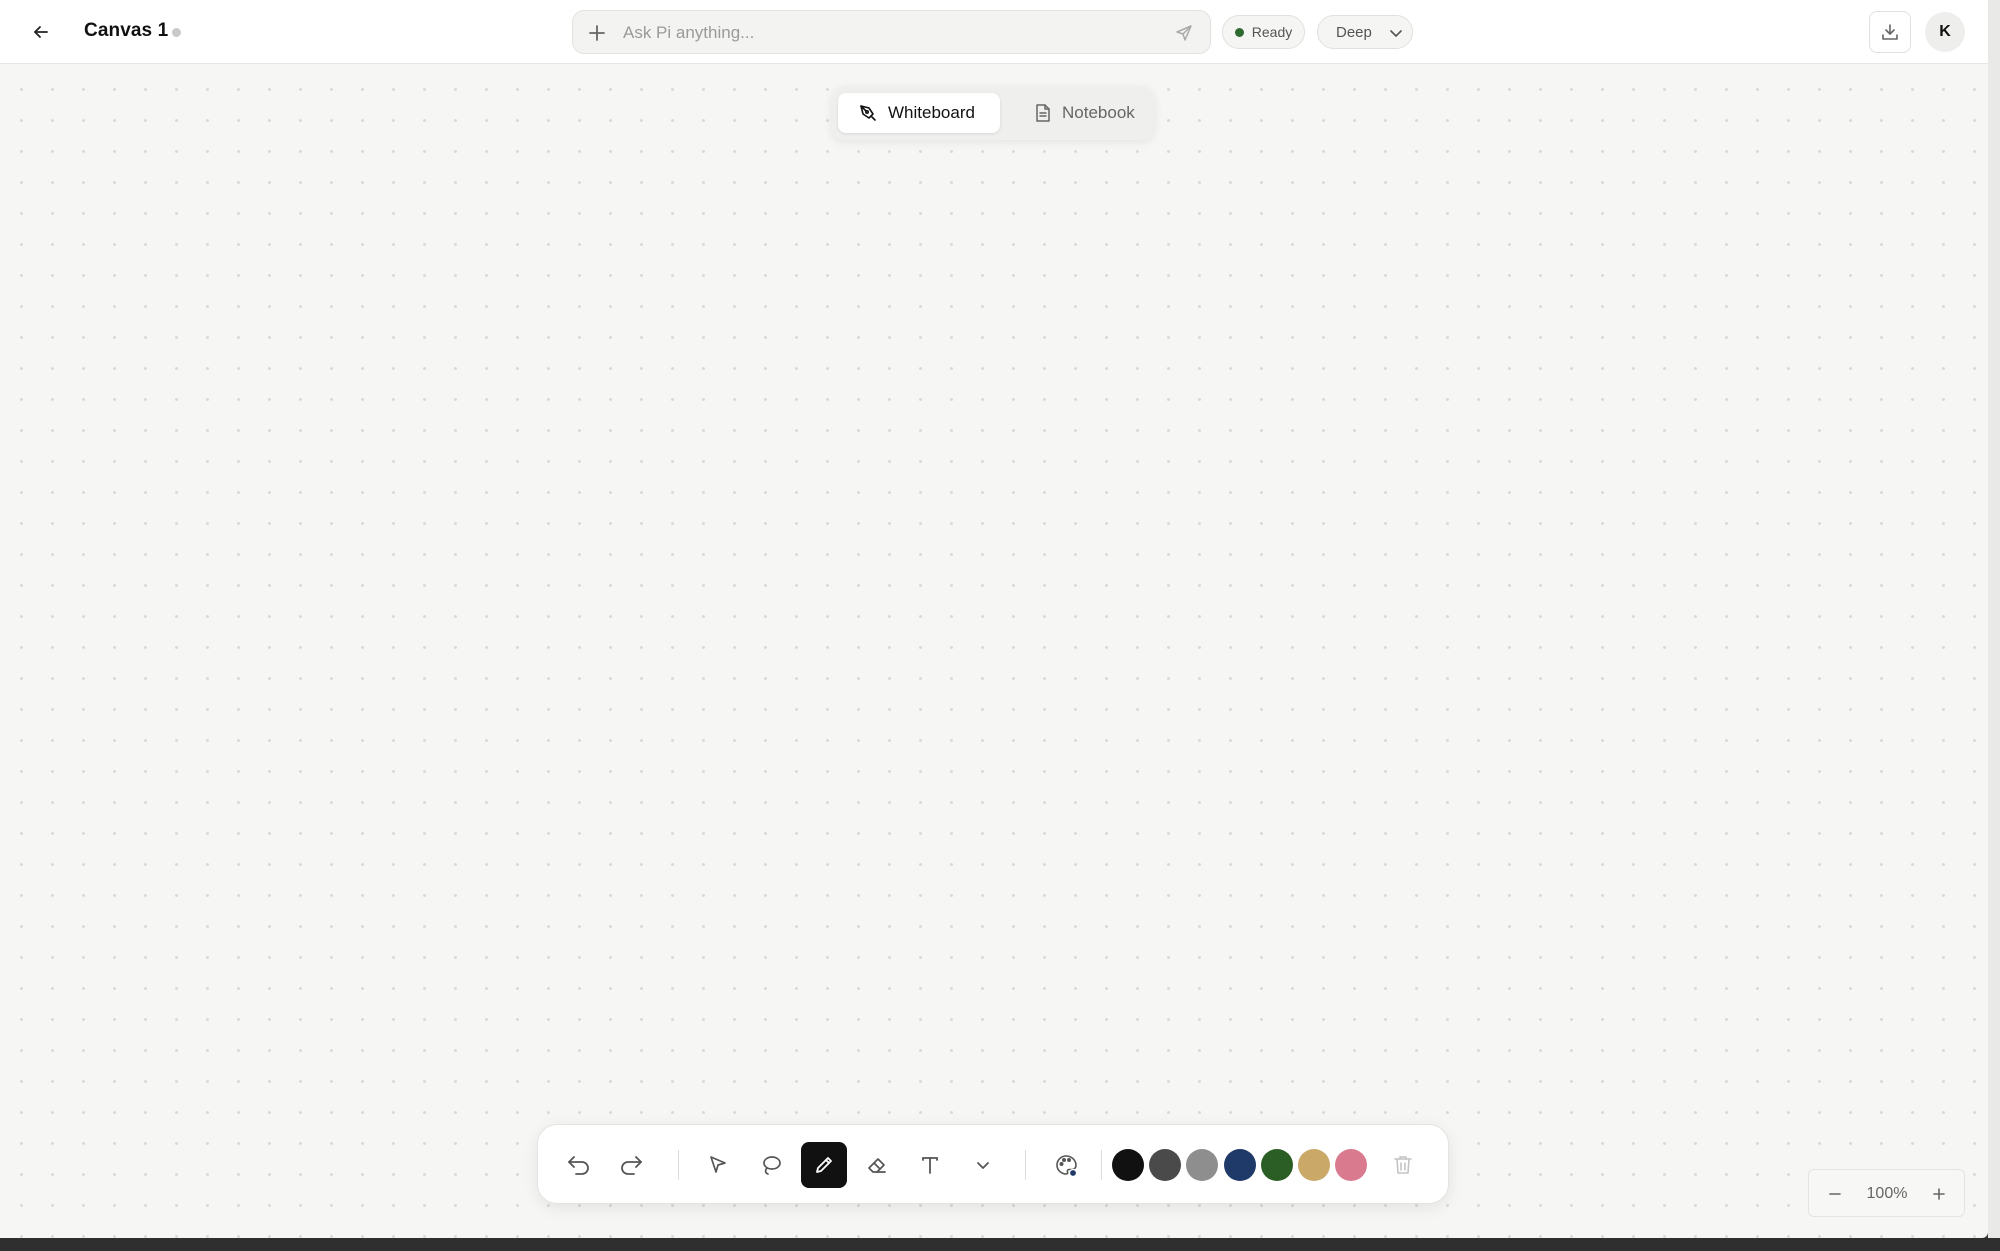 This screenshot has width=2000, height=1251. Describe the element at coordinates (1098, 112) in the screenshot. I see `tab-notebook-label: Notebook` at that location.